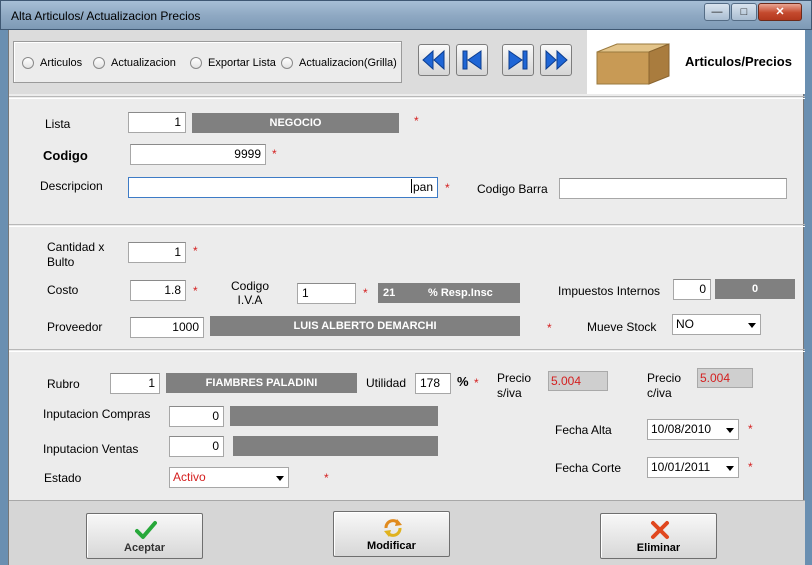 This screenshot has height=565, width=812. What do you see at coordinates (681, 467) in the screenshot?
I see `fecha-corte-value: 10/01/2011` at bounding box center [681, 467].